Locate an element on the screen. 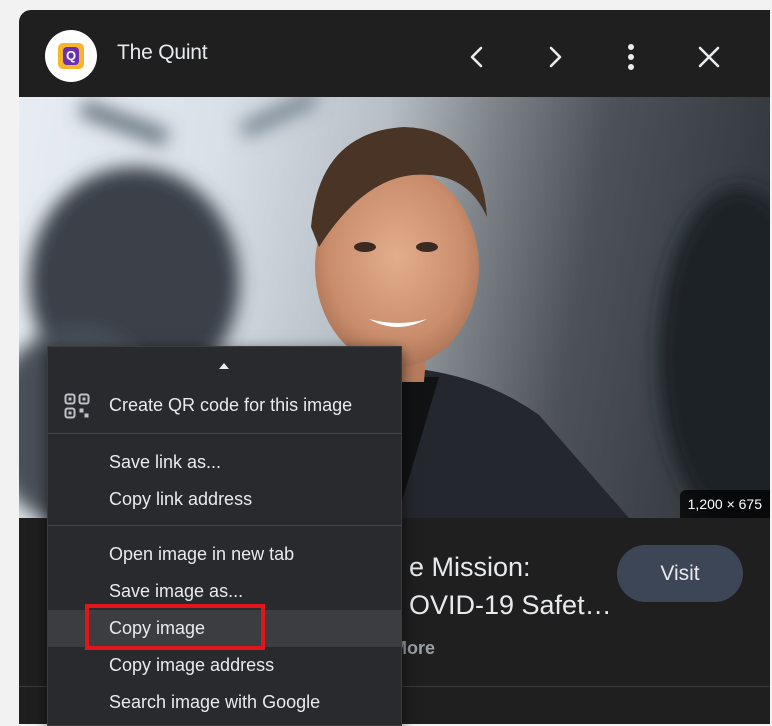 The height and width of the screenshot is (726, 772). site-title: The Quint is located at coordinates (162, 53).